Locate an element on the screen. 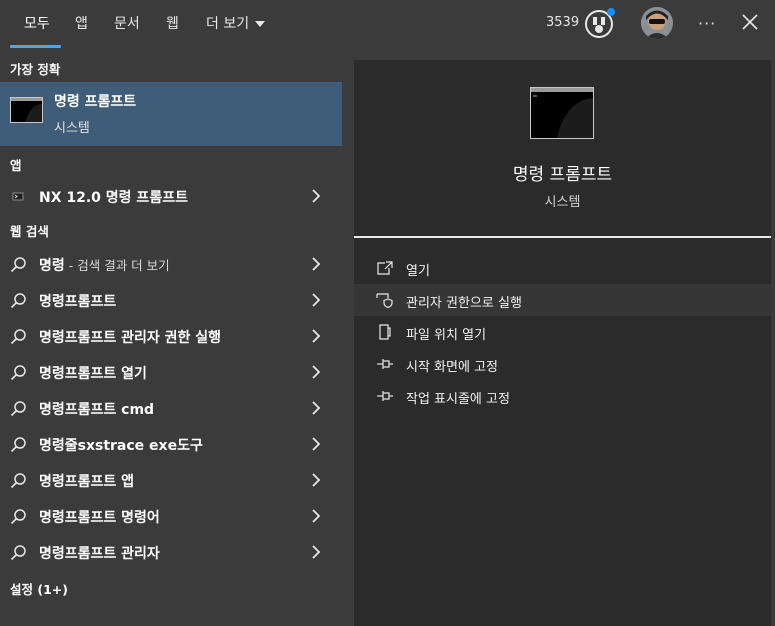 The image size is (775, 626). web-search-query: 명령프롬프트 cmd is located at coordinates (97, 410).